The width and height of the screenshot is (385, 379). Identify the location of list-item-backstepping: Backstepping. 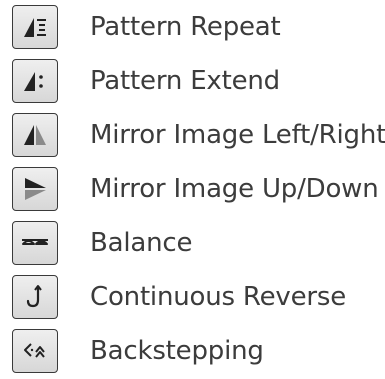
(192, 351).